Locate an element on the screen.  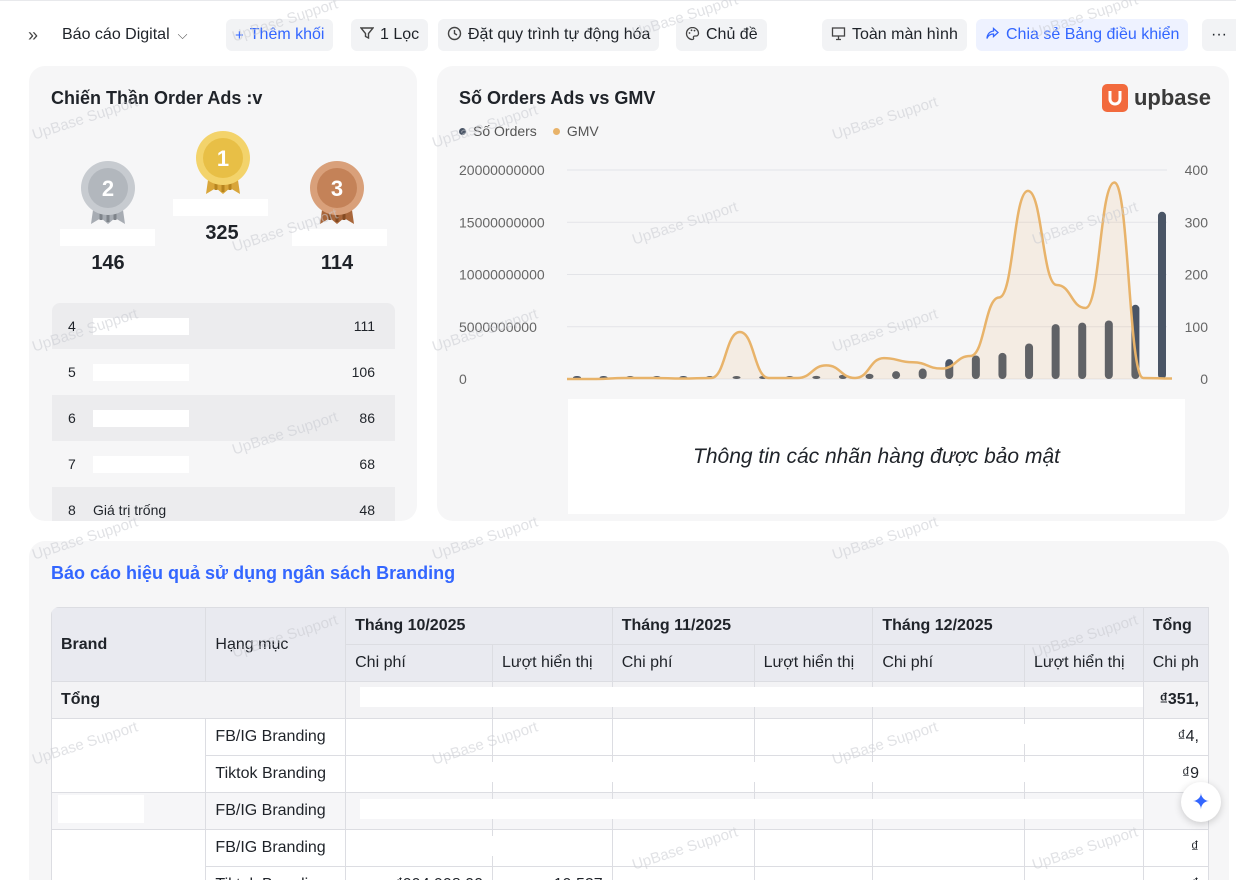
rank-row: 6 86 is located at coordinates (223, 418).